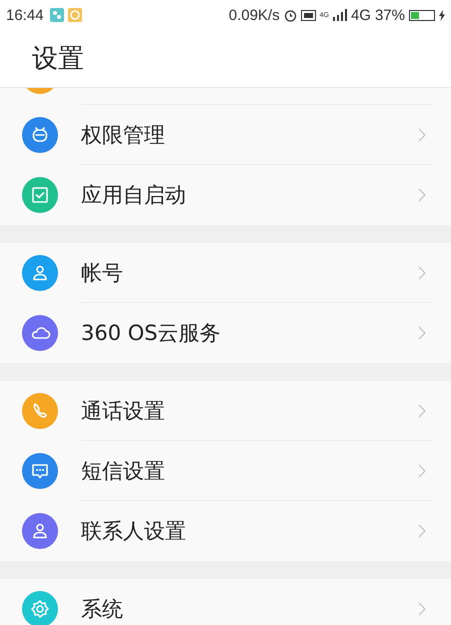 The height and width of the screenshot is (625, 451). What do you see at coordinates (225, 531) in the screenshot?
I see `settings-item: 联系人设置` at bounding box center [225, 531].